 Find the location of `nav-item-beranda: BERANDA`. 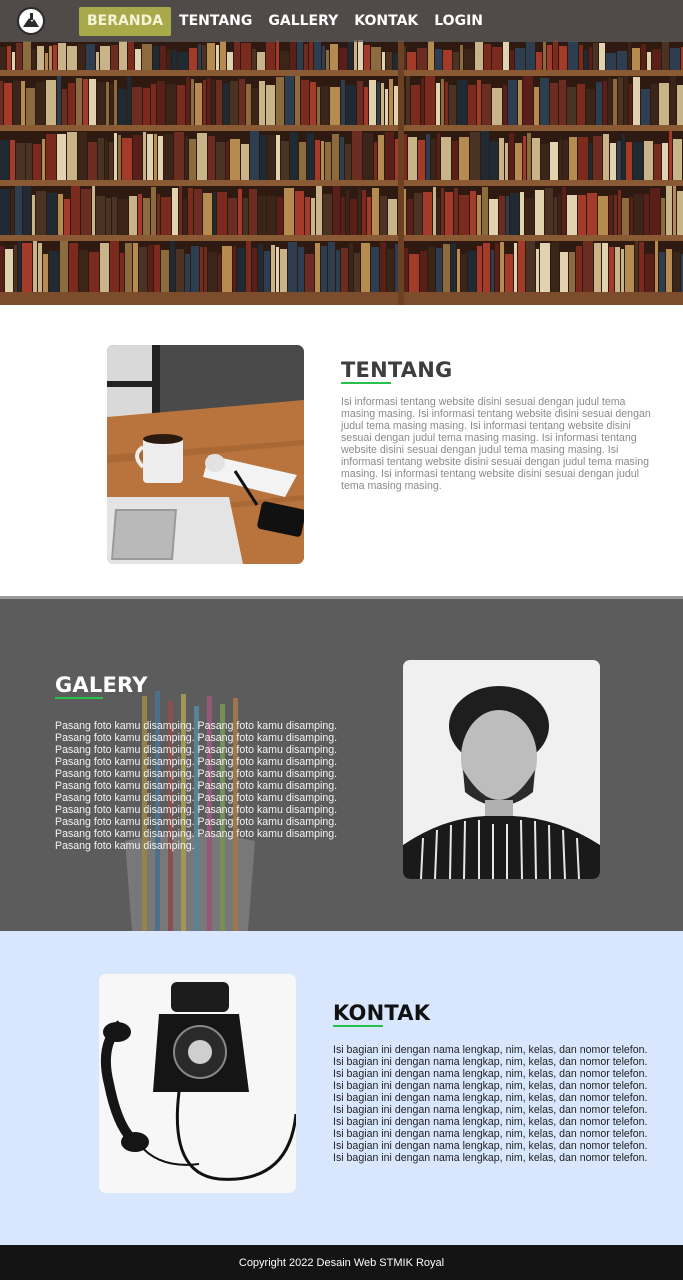

nav-item-beranda: BERANDA is located at coordinates (125, 21).